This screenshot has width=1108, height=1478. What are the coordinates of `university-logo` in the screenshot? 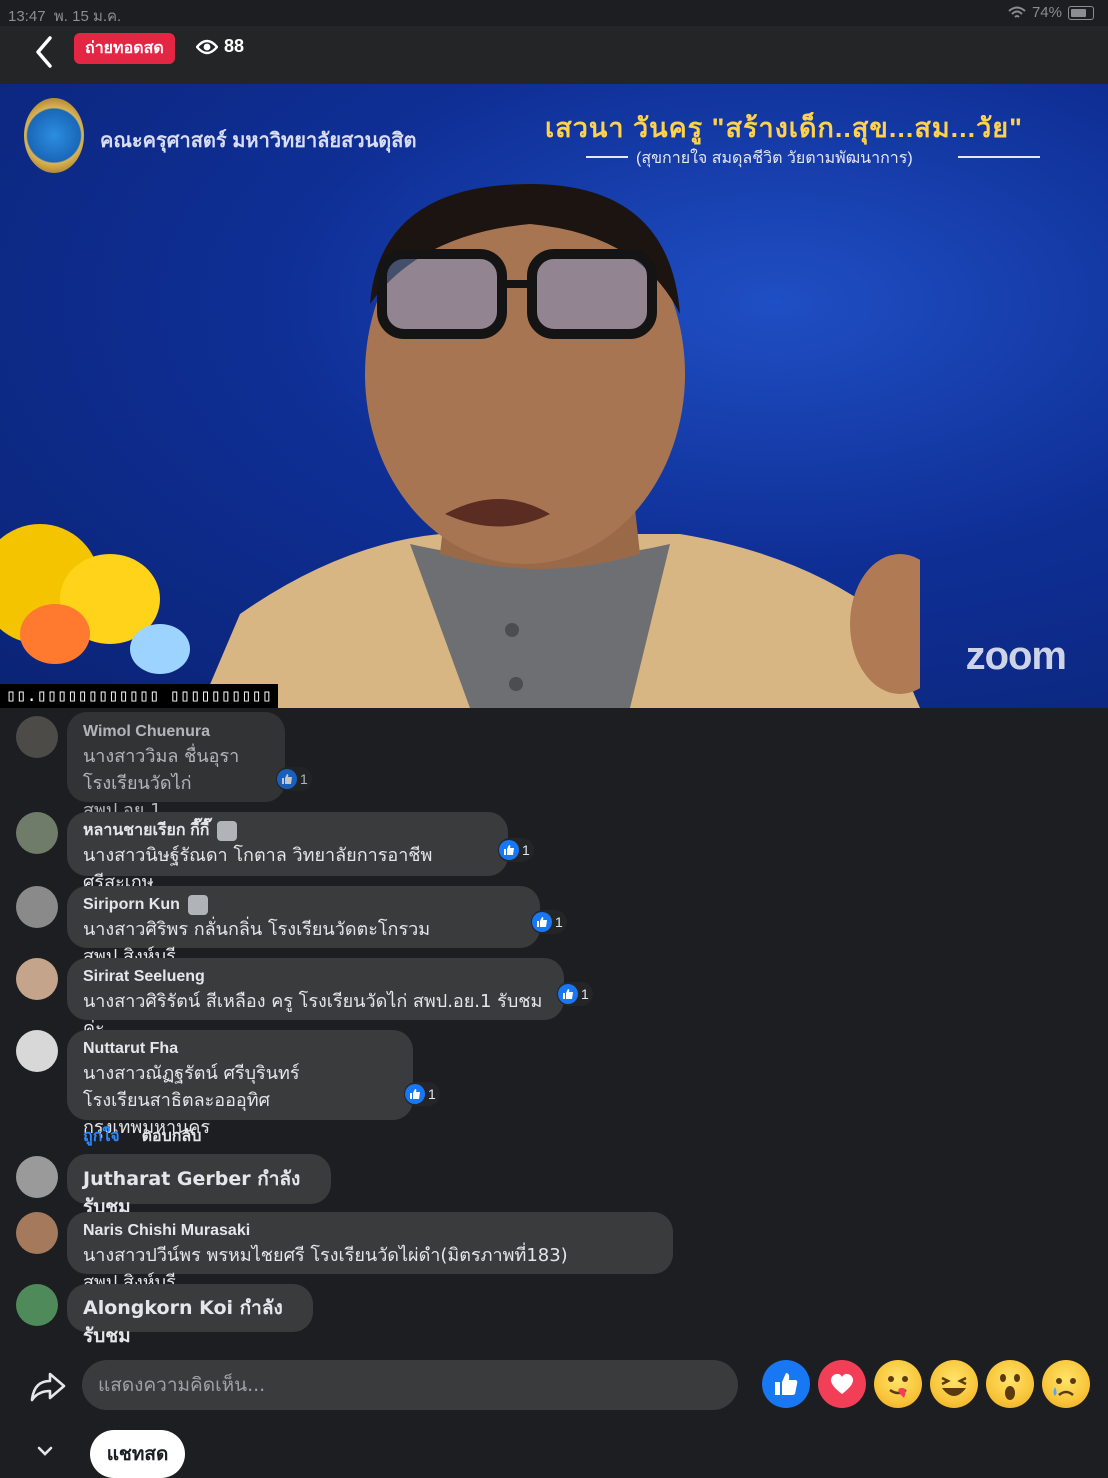 It's located at (54, 135).